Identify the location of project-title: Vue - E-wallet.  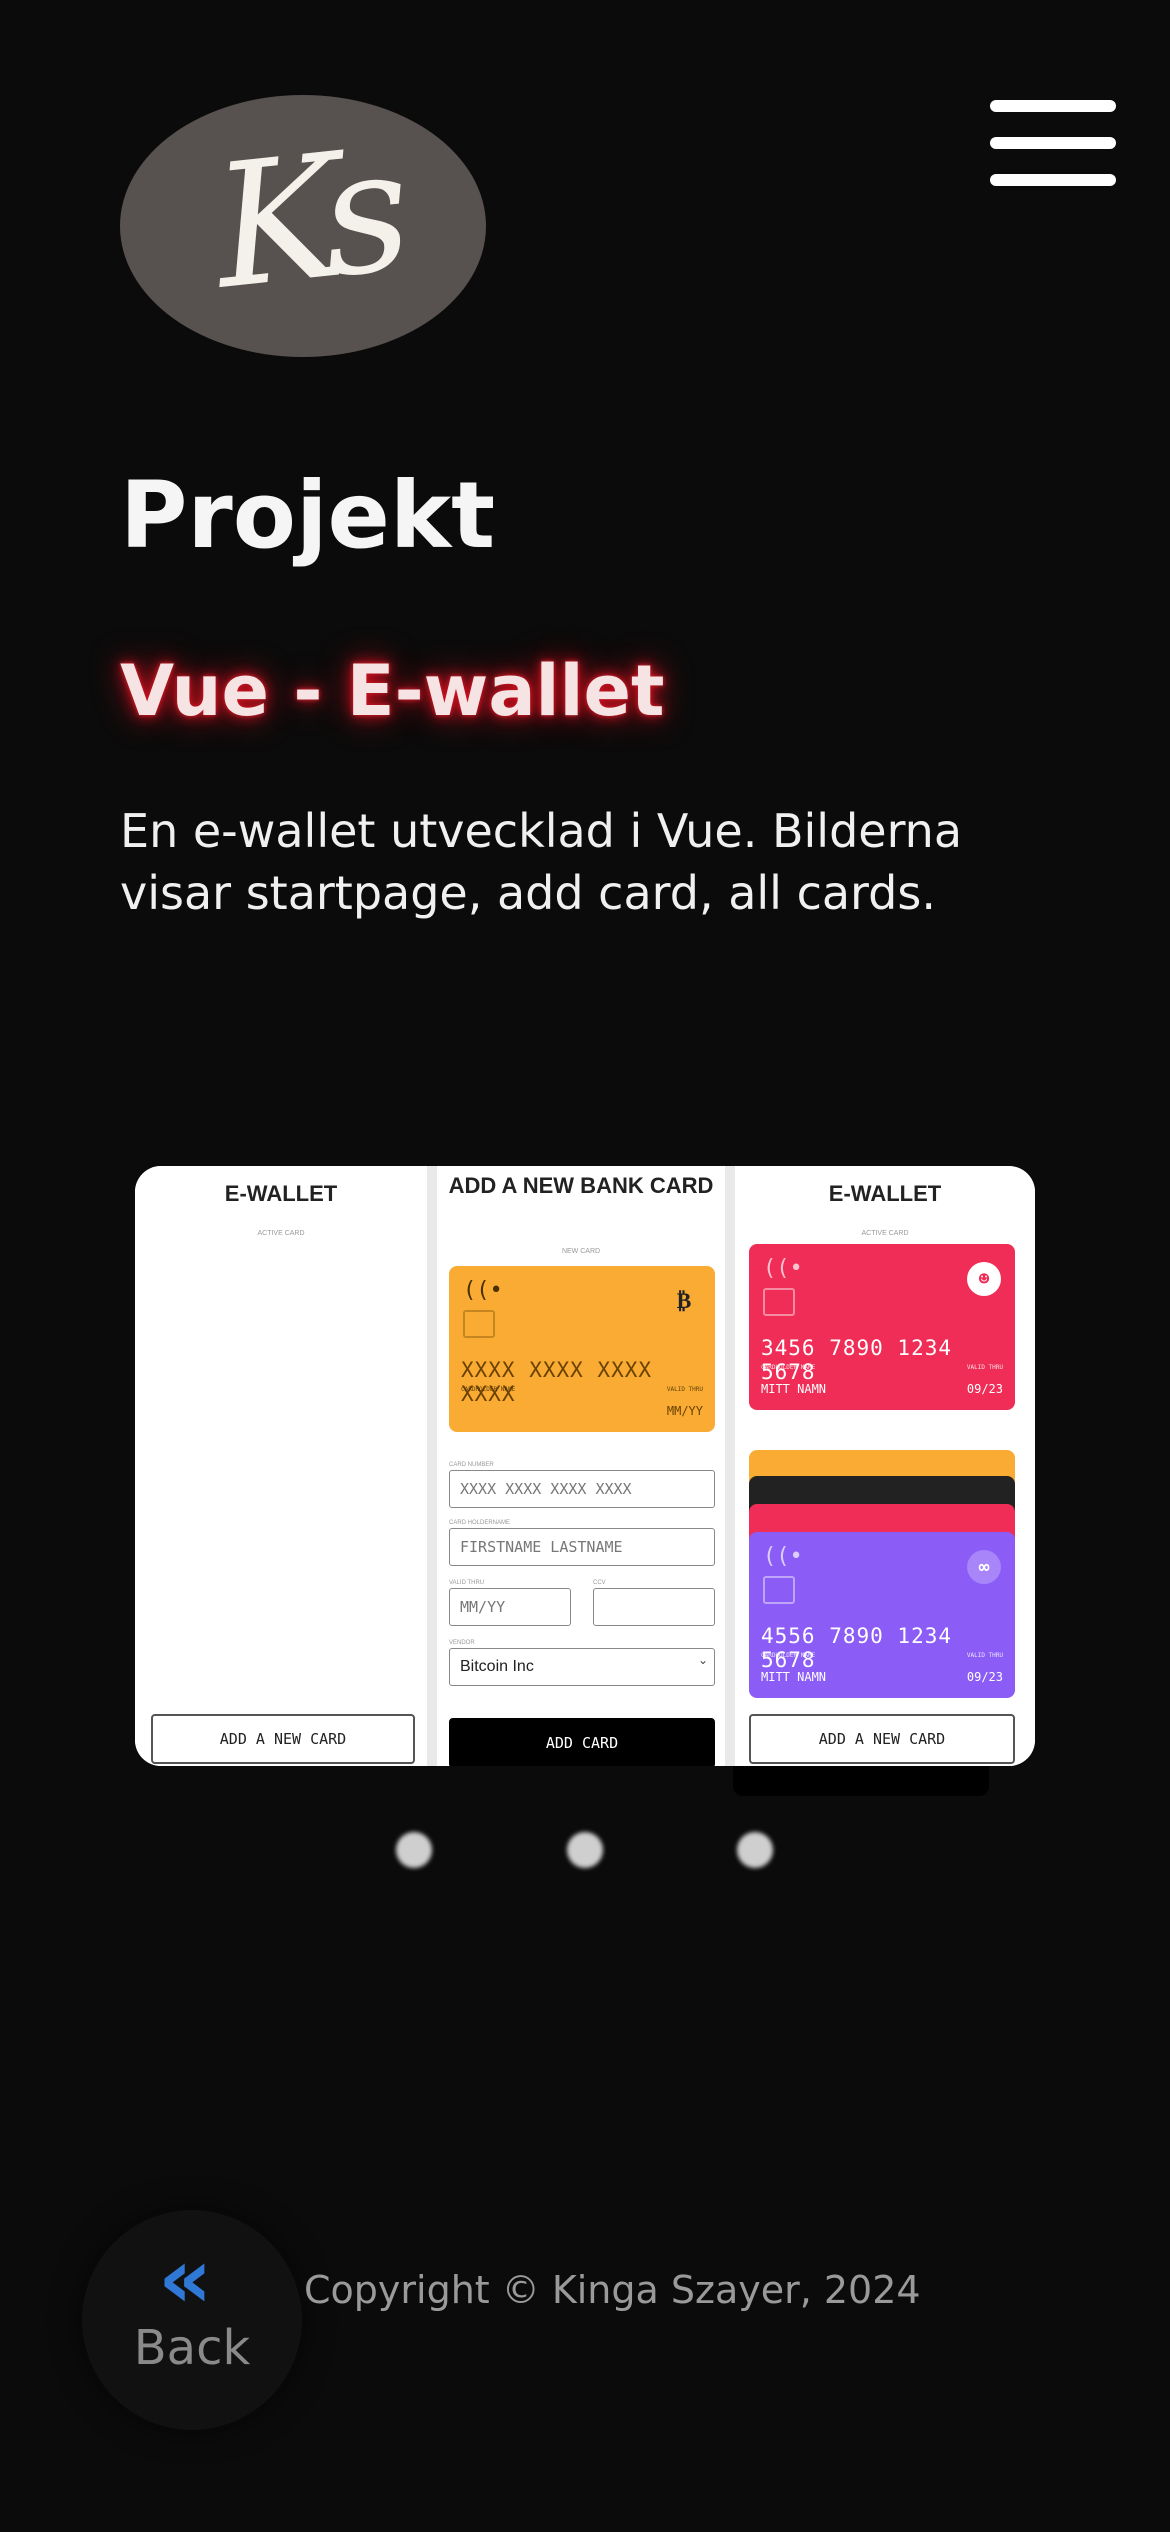
(392, 691).